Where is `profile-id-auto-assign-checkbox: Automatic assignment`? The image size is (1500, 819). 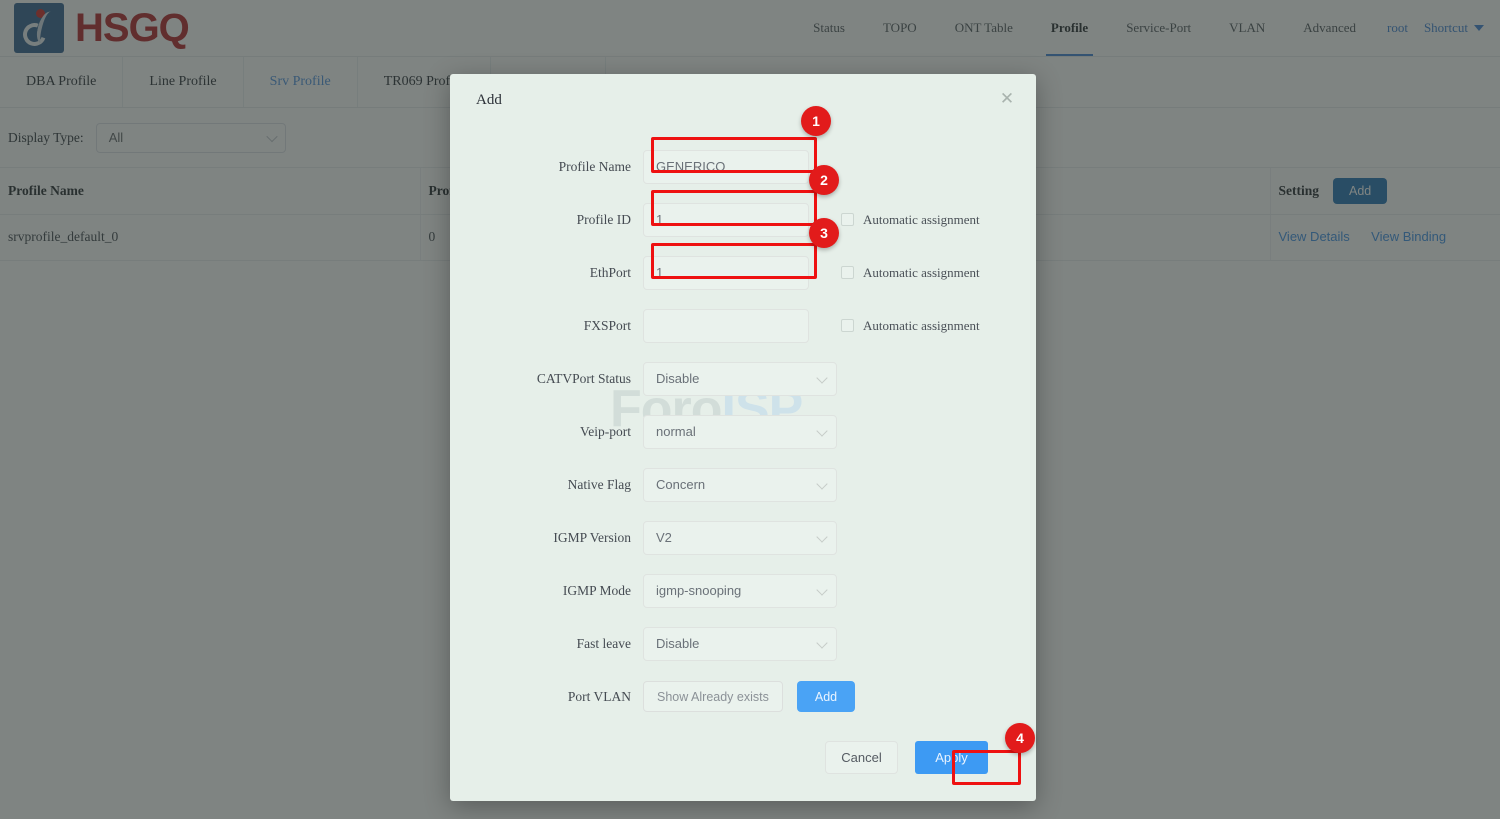 profile-id-auto-assign-checkbox: Automatic assignment is located at coordinates (910, 220).